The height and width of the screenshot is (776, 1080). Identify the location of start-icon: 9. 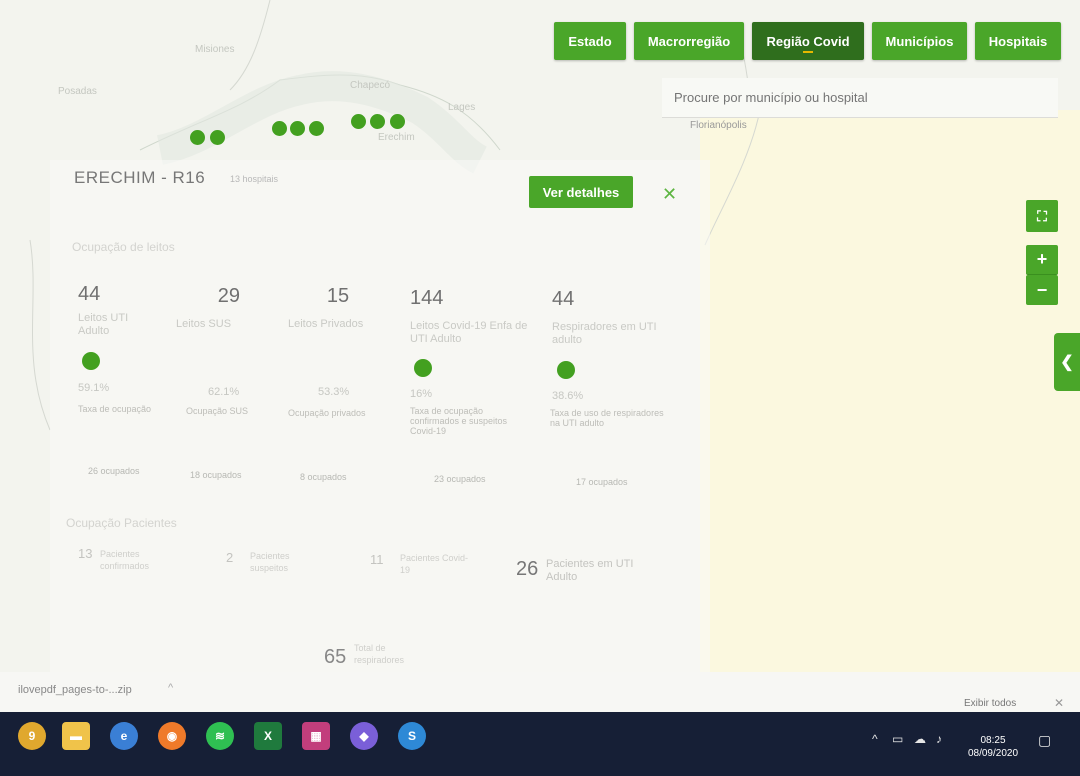
(32, 736).